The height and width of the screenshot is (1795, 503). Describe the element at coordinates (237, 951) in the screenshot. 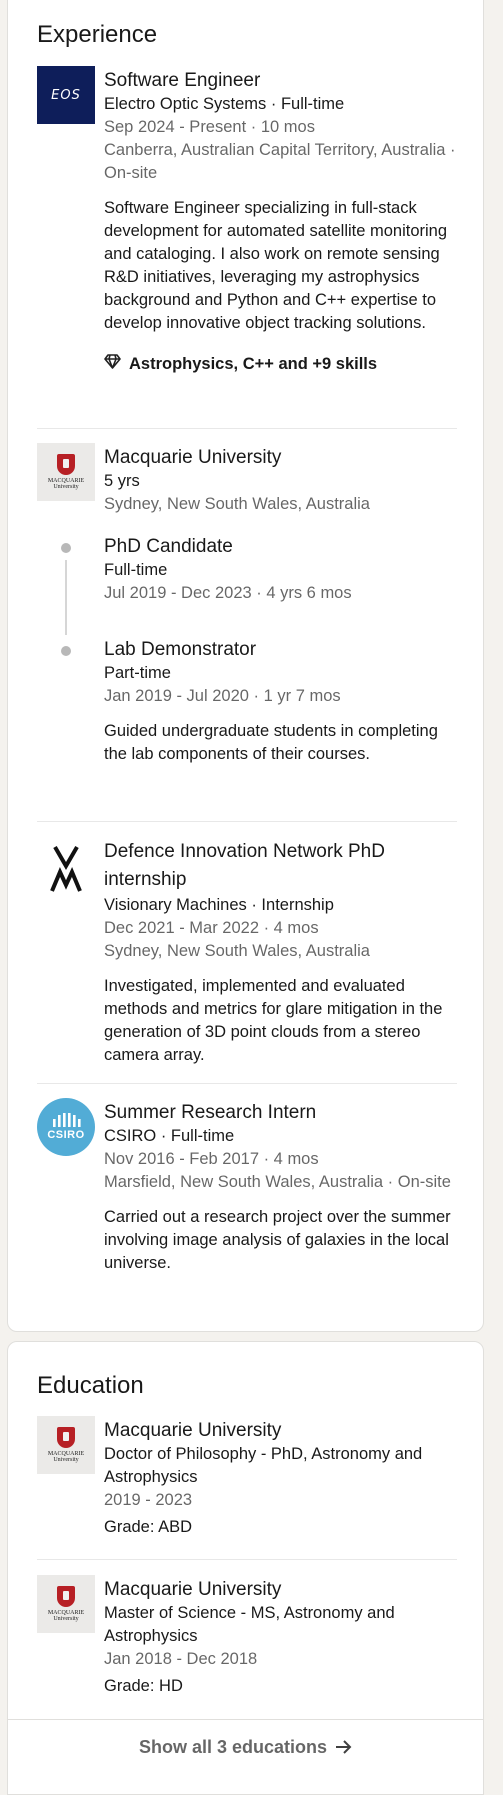

I see `job-location: Sydney, New South Wales, Australia` at that location.